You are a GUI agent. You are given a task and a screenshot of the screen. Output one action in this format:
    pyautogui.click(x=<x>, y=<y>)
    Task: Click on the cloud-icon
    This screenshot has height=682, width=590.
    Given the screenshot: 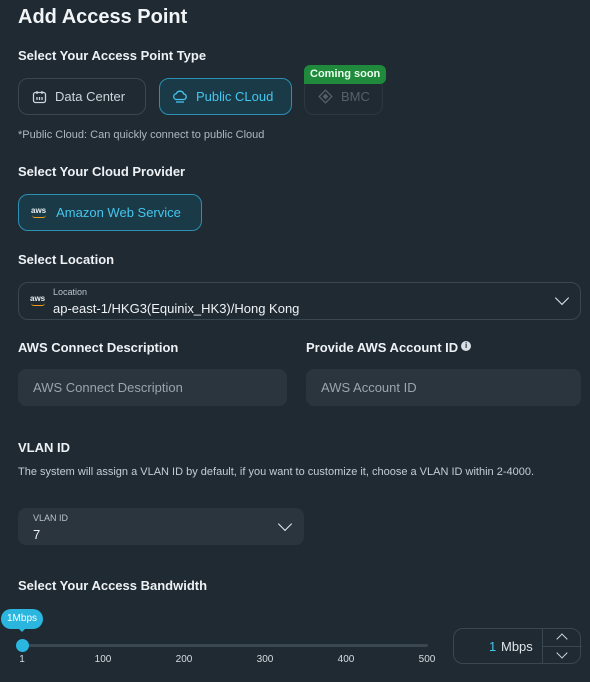 What is the action you would take?
    pyautogui.click(x=180, y=97)
    